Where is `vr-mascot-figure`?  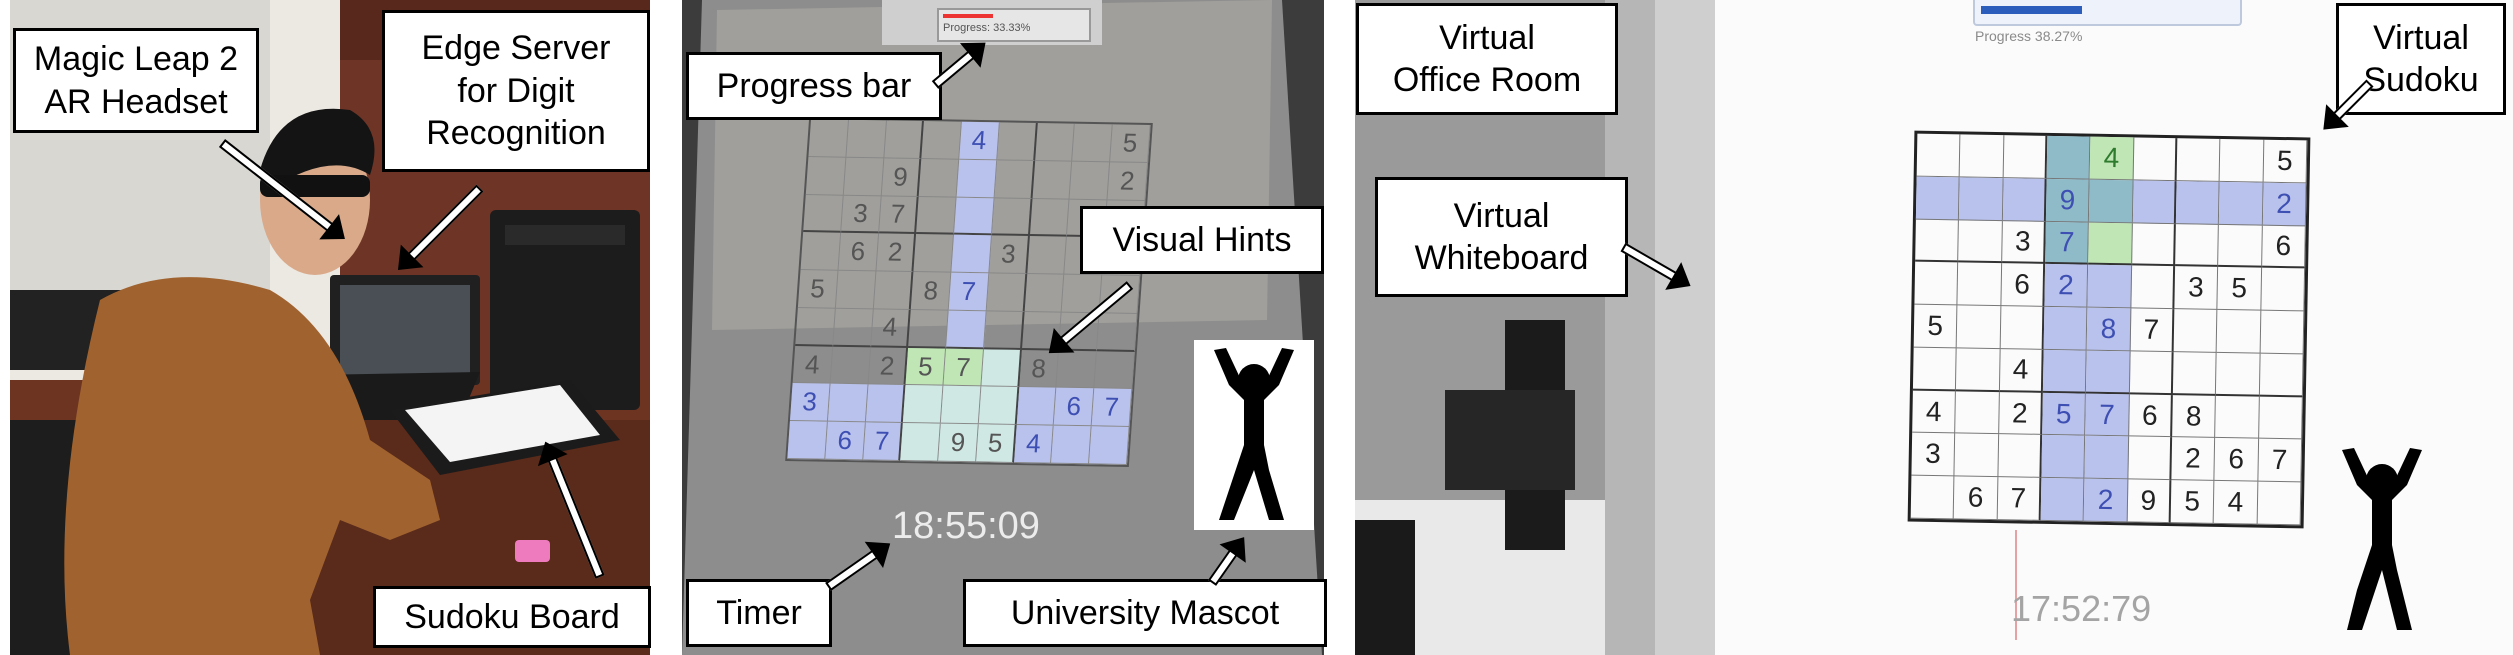 vr-mascot-figure is located at coordinates (2382, 539).